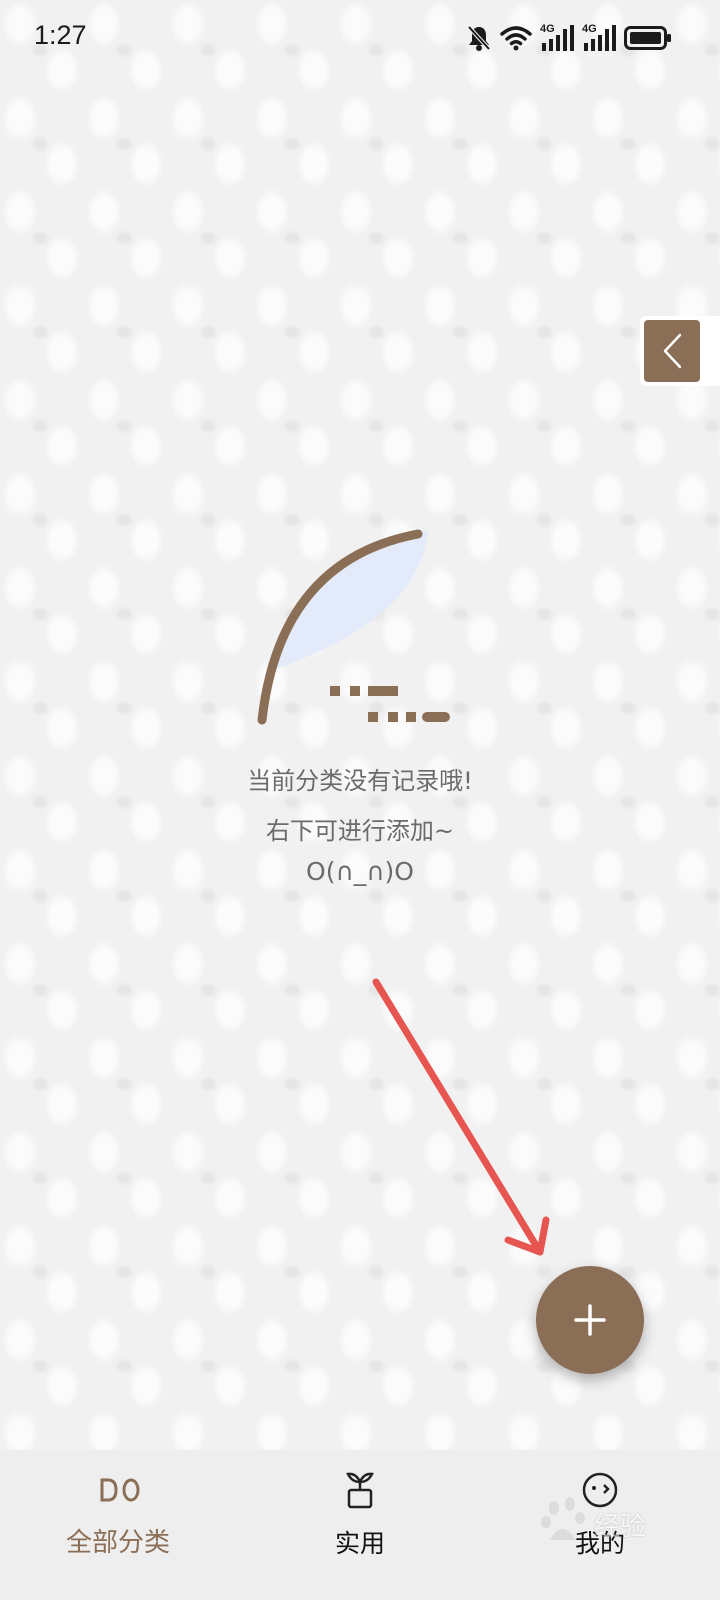 Image resolution: width=720 pixels, height=1600 pixels. Describe the element at coordinates (360, 1490) in the screenshot. I see `sprout-icon` at that location.